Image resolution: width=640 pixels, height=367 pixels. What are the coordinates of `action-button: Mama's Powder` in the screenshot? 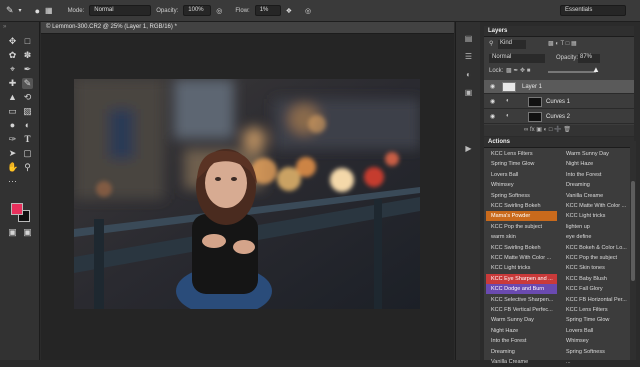 It's located at (521, 216).